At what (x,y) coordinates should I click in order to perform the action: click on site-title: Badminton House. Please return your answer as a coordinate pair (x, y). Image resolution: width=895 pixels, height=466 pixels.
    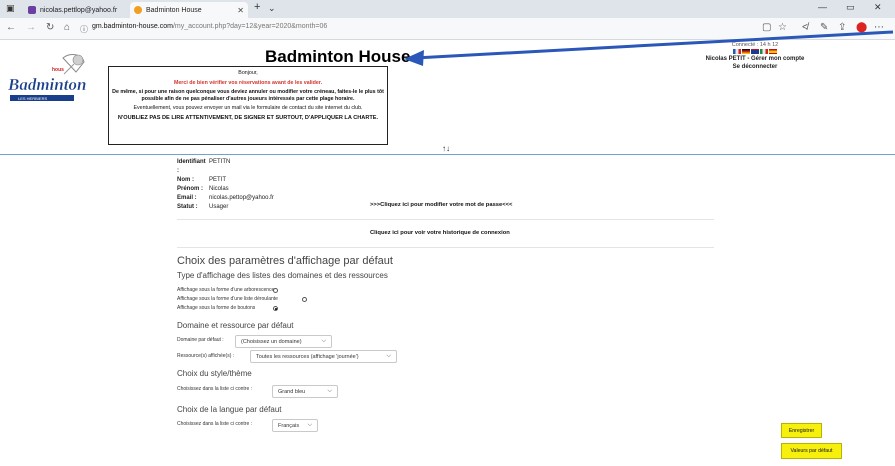
    Looking at the image, I should click on (338, 56).